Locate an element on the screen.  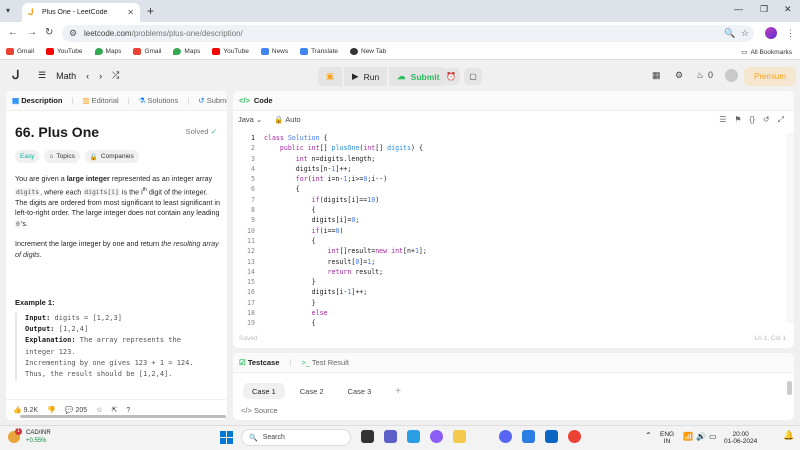
dislike-icon: 👎 is located at coordinates (51, 410).